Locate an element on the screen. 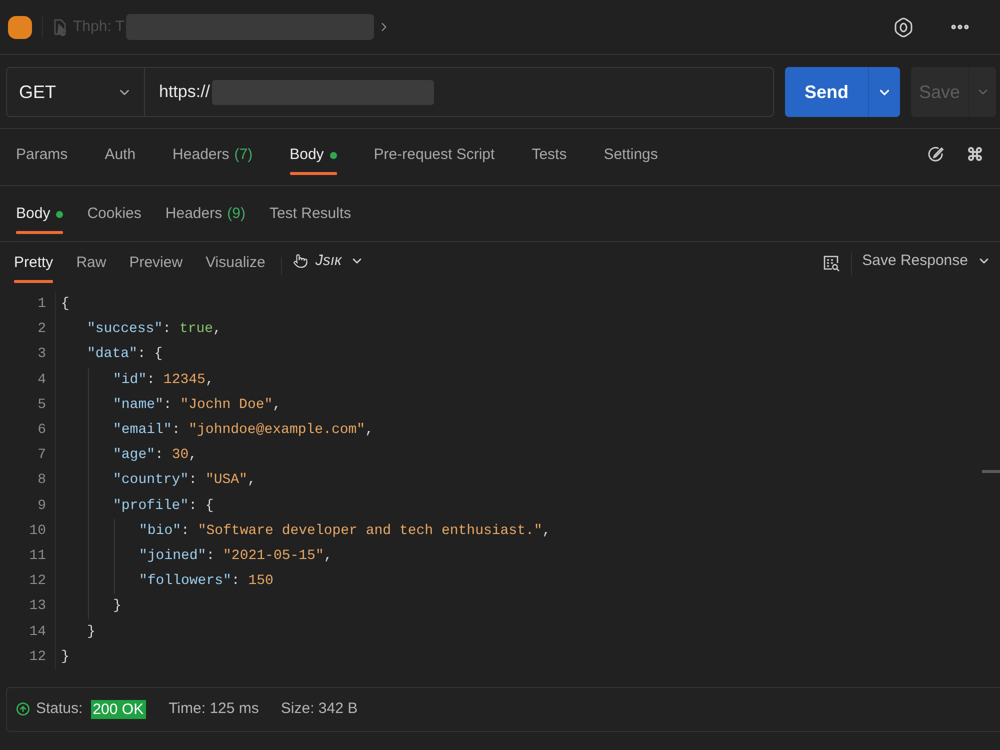  code-line: "profile": { is located at coordinates (163, 506).